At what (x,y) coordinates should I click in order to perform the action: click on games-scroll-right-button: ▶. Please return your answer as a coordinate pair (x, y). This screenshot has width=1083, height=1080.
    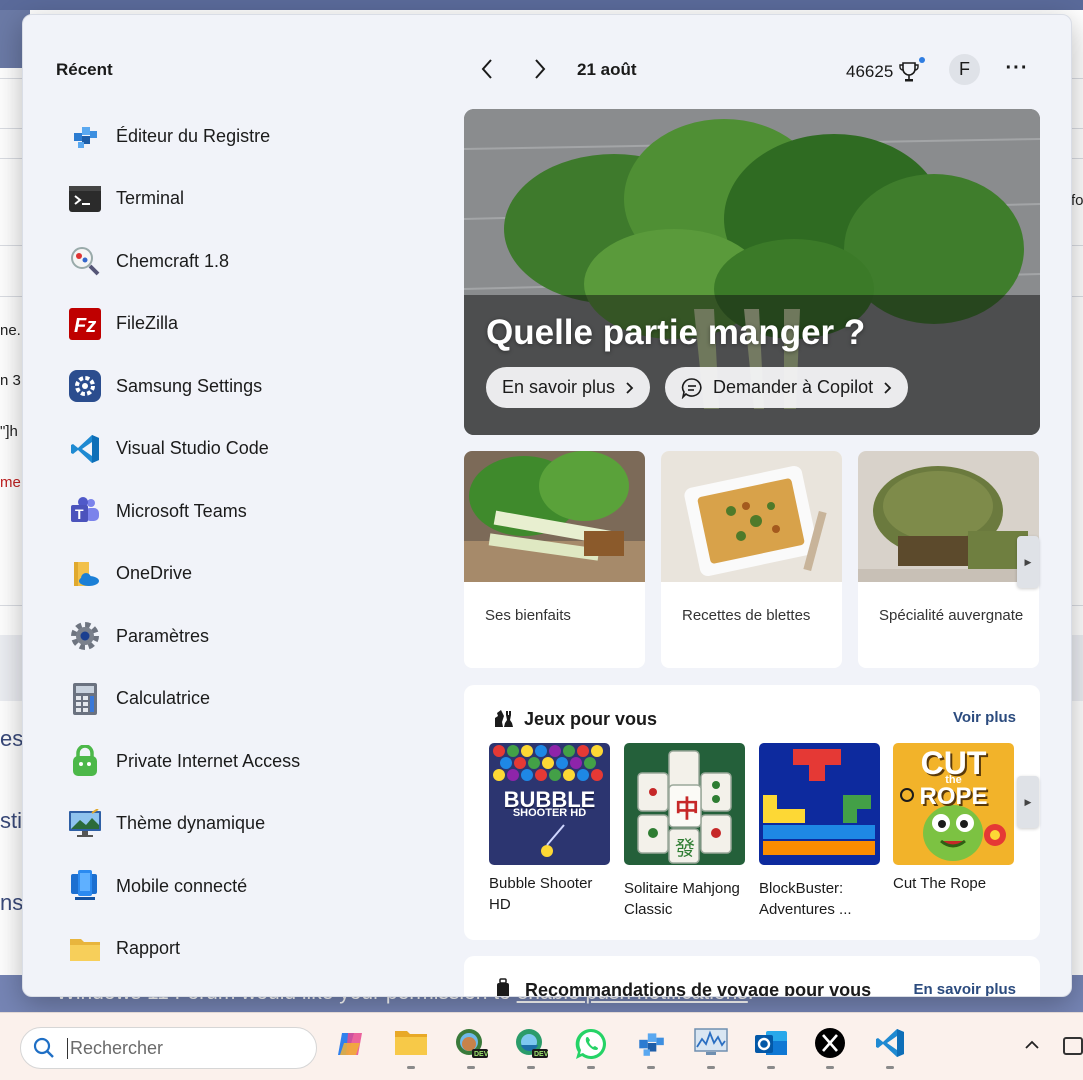
    Looking at the image, I should click on (1028, 802).